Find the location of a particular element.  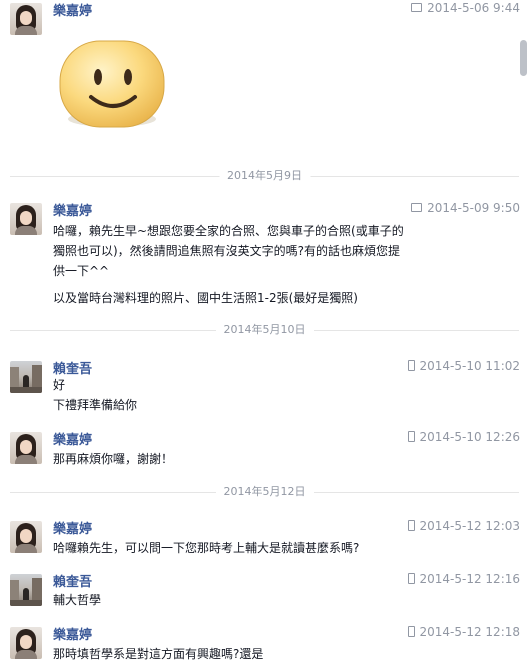

message-timestamp: 2014-5-09 9:50 is located at coordinates (465, 208).